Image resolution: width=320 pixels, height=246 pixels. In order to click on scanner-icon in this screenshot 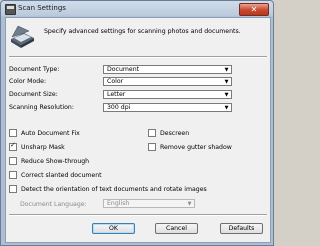, I will do `click(22, 36)`.